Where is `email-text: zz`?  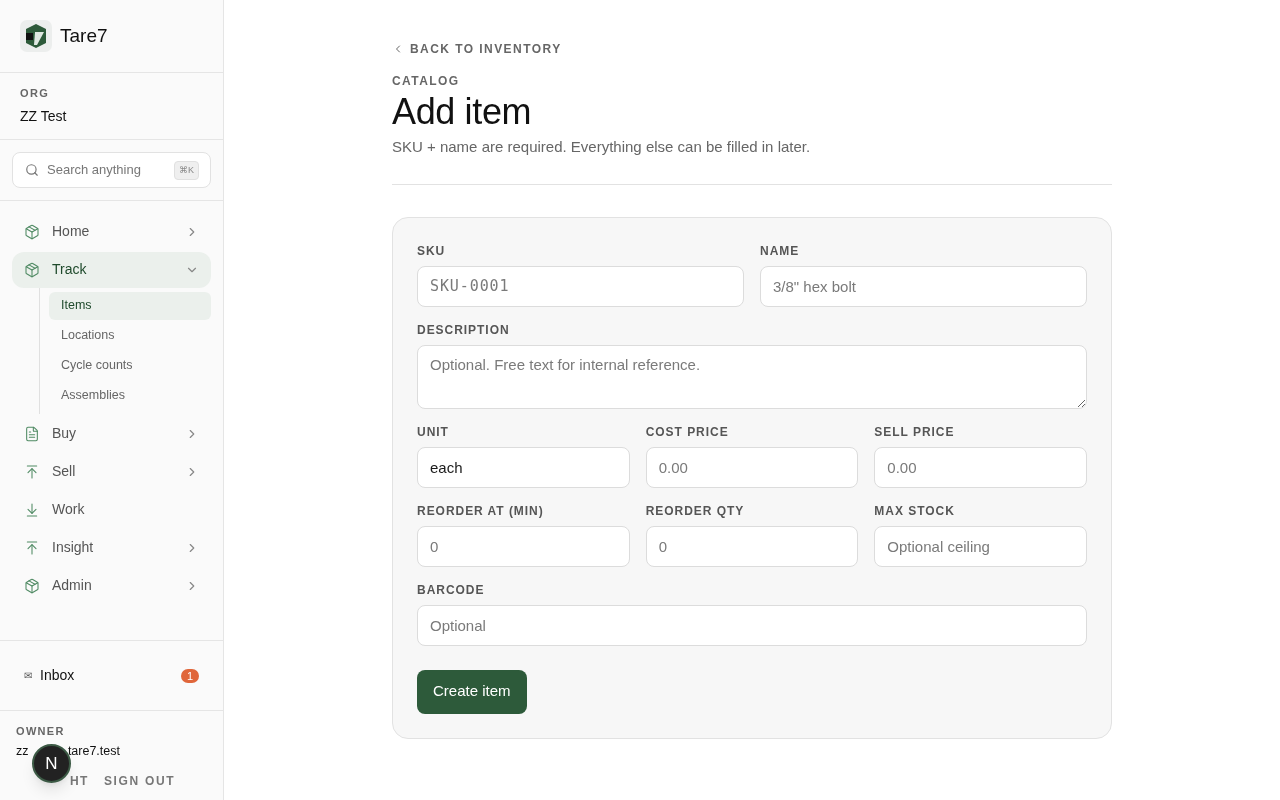 email-text: zz is located at coordinates (22, 751).